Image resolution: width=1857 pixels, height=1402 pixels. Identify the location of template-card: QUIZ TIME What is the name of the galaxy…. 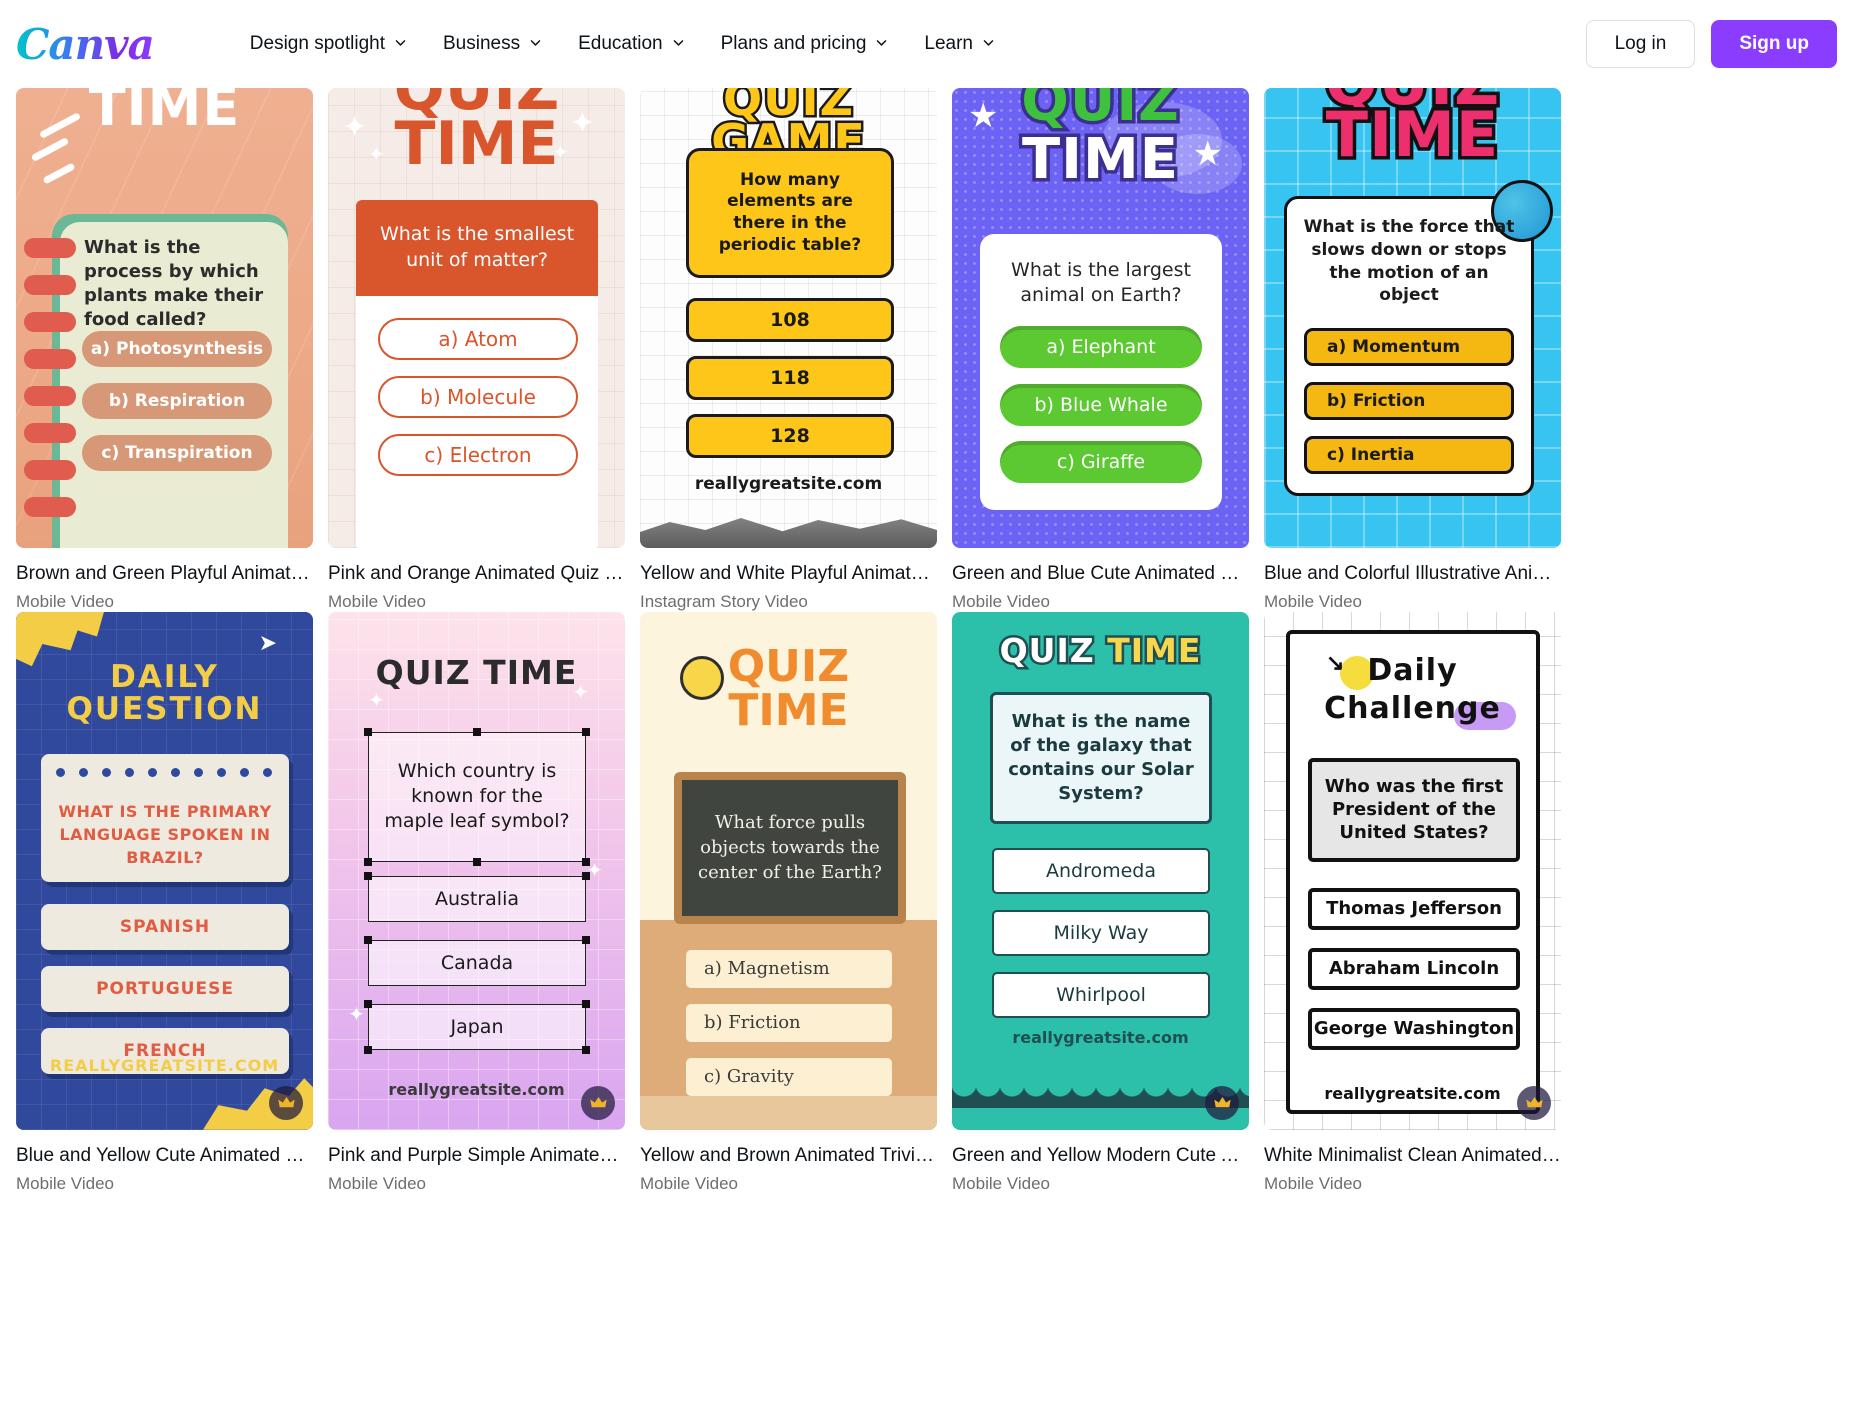
(1100, 902).